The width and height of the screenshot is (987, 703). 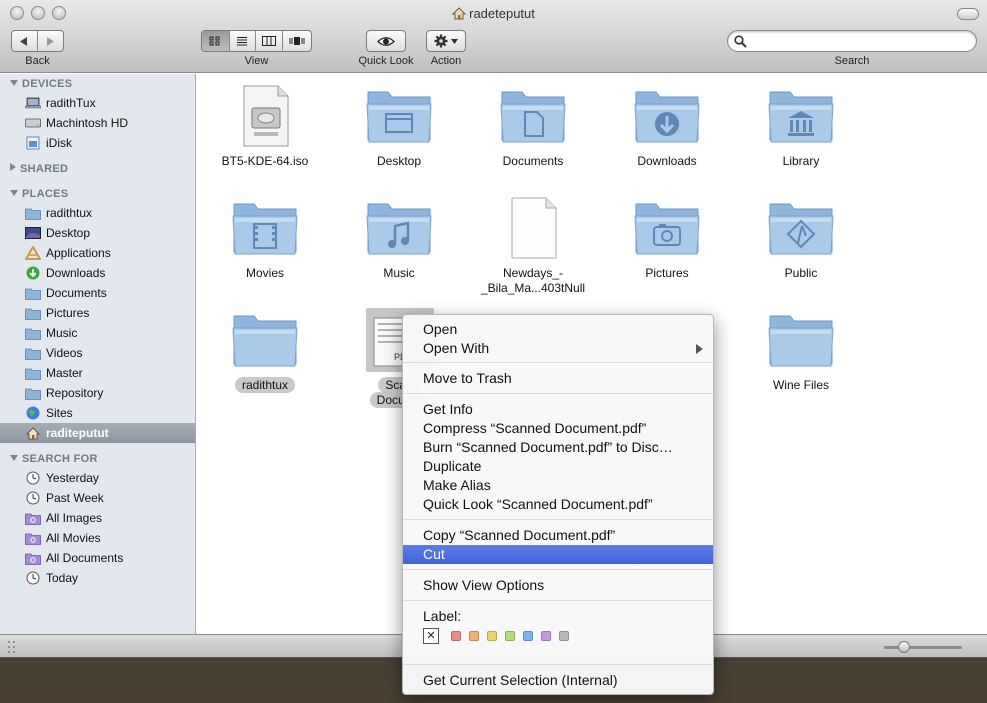 I want to click on quick-look-button, so click(x=386, y=41).